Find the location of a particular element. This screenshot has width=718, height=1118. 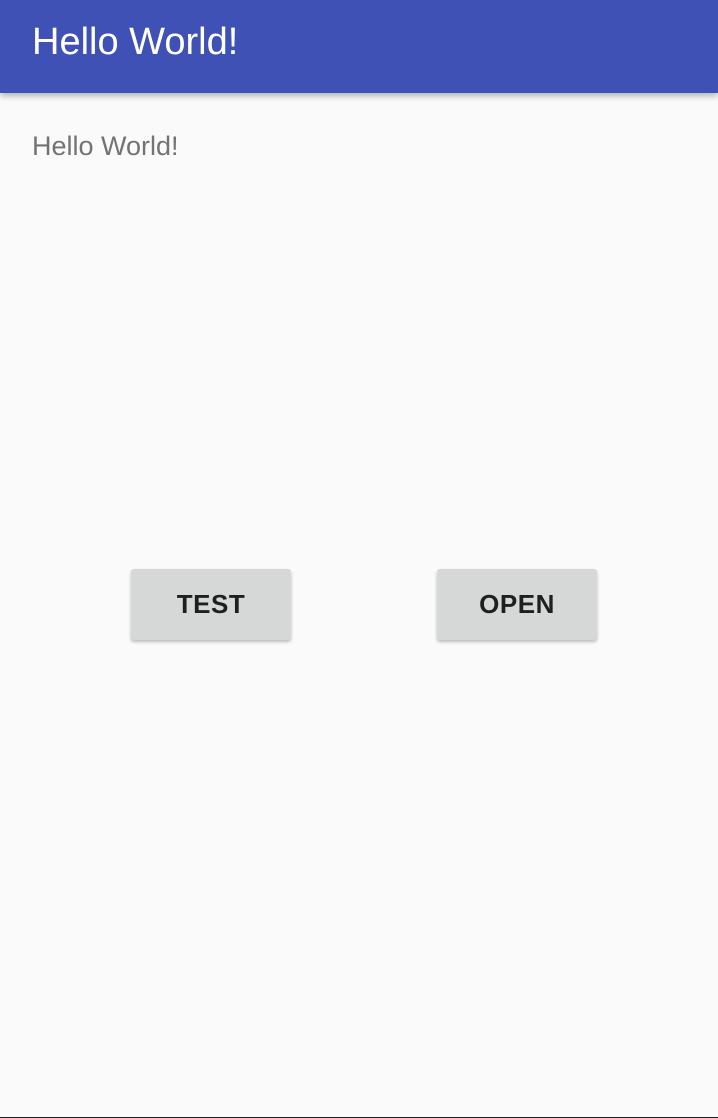

test-button: TEST is located at coordinates (211, 604).